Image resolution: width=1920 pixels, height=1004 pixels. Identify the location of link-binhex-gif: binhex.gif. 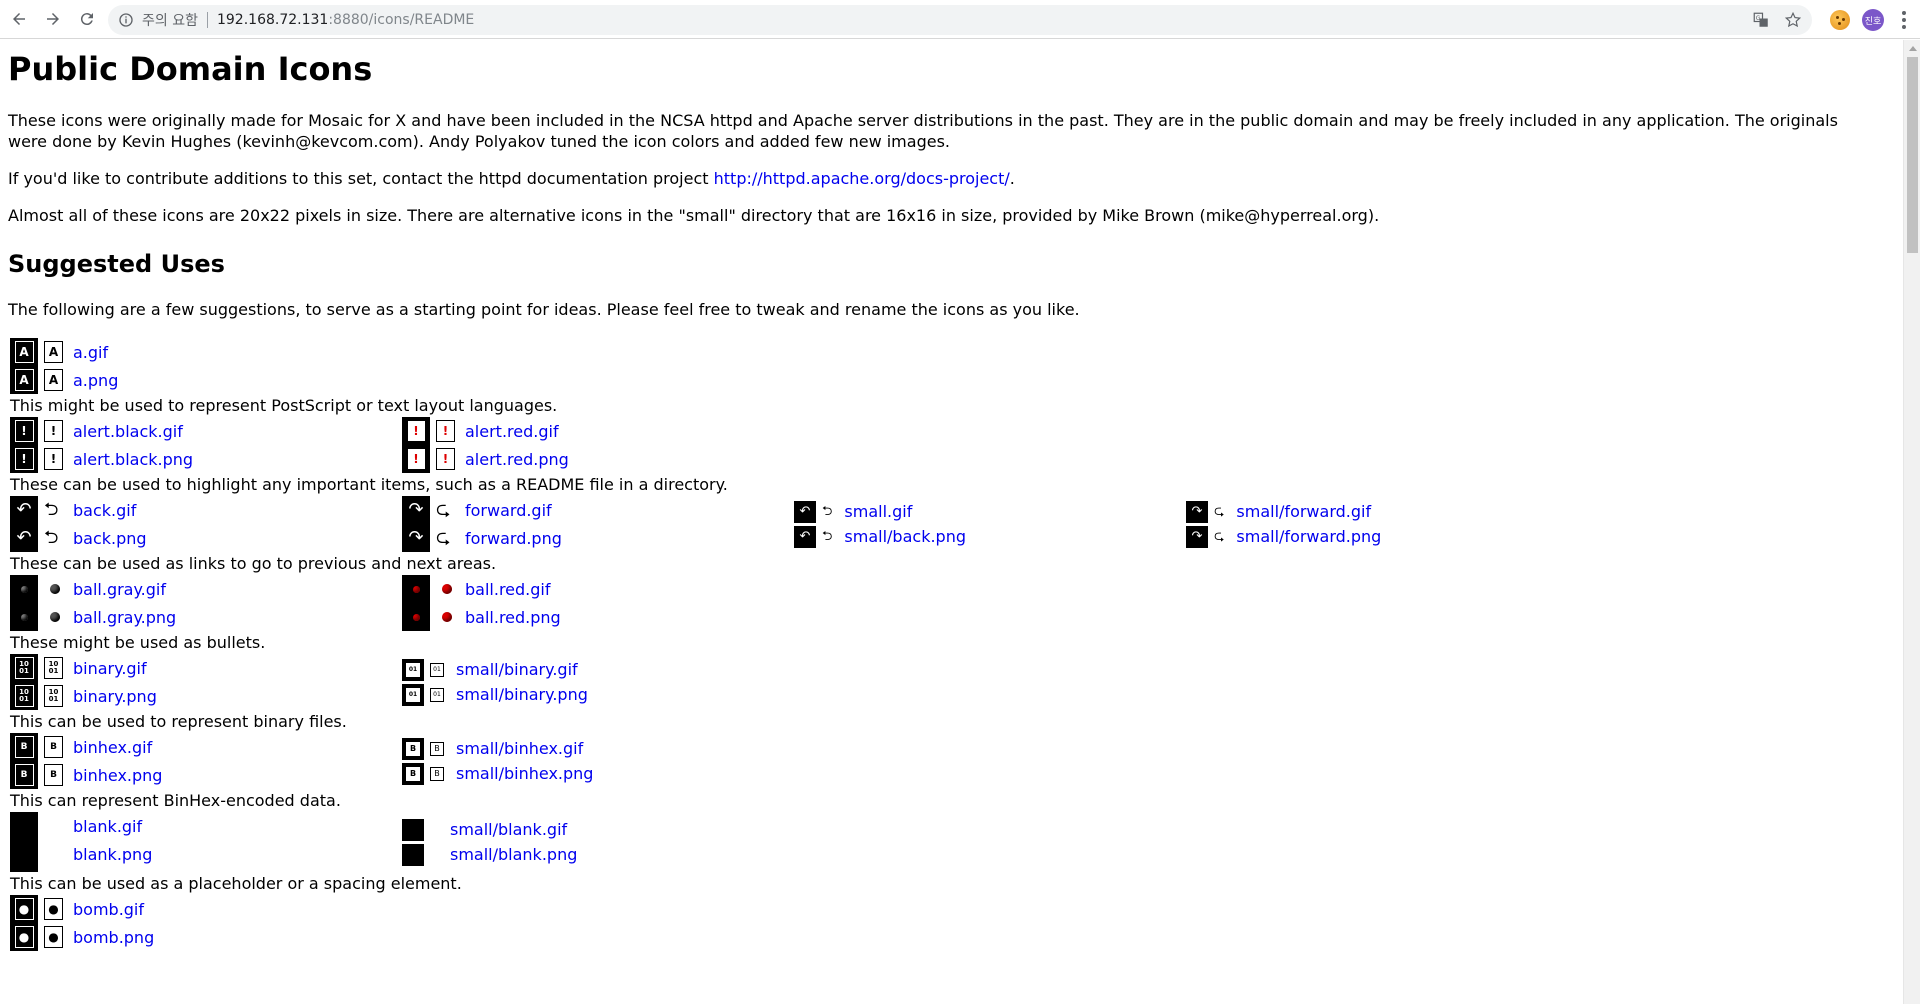
(112, 747).